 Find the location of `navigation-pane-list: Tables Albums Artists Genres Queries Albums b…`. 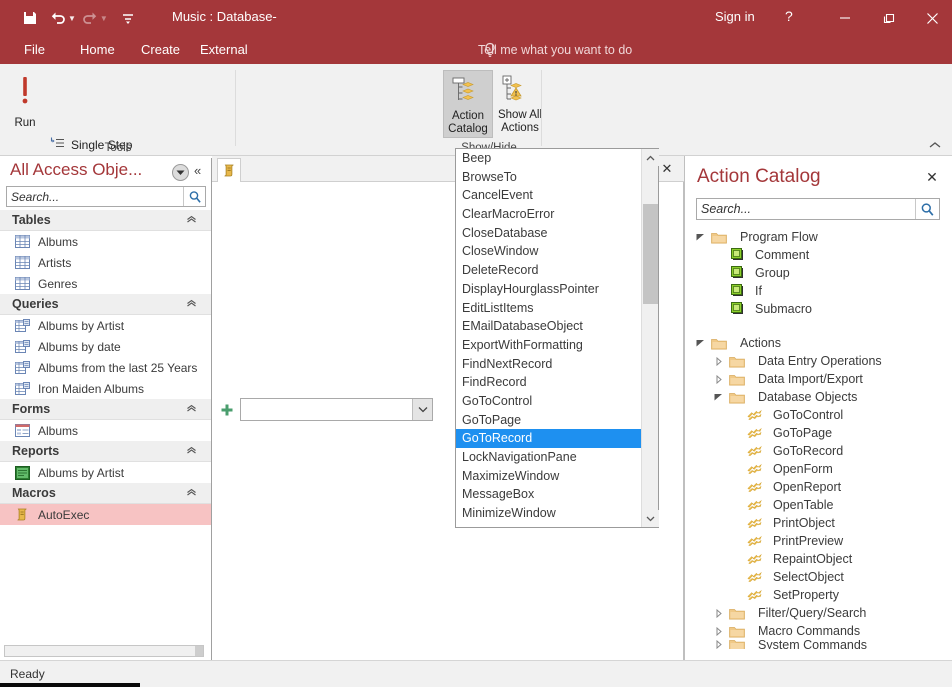

navigation-pane-list: Tables Albums Artists Genres Queries Albums b… is located at coordinates (105, 435).